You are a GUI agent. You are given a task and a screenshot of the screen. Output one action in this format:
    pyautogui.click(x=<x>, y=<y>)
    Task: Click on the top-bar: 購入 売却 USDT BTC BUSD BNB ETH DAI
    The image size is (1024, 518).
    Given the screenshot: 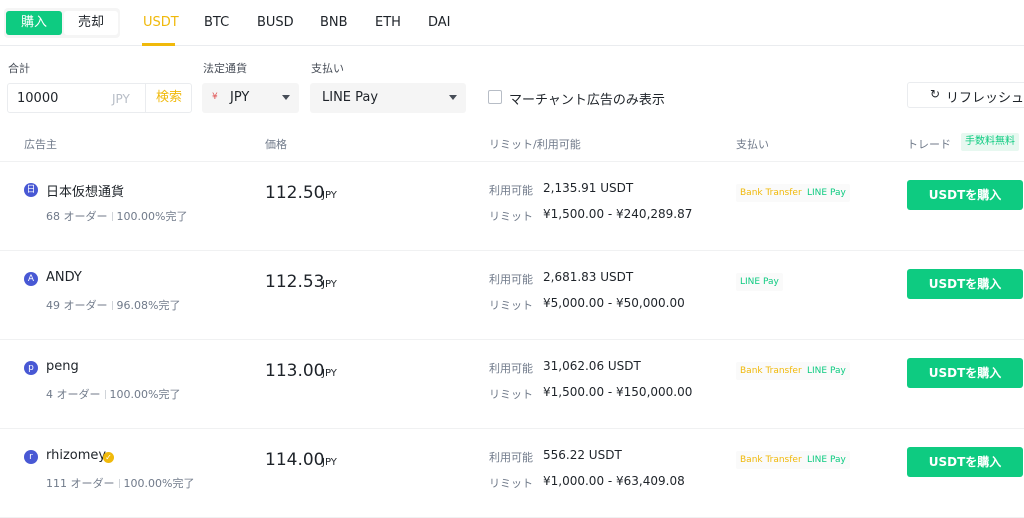 What is the action you would take?
    pyautogui.click(x=512, y=23)
    